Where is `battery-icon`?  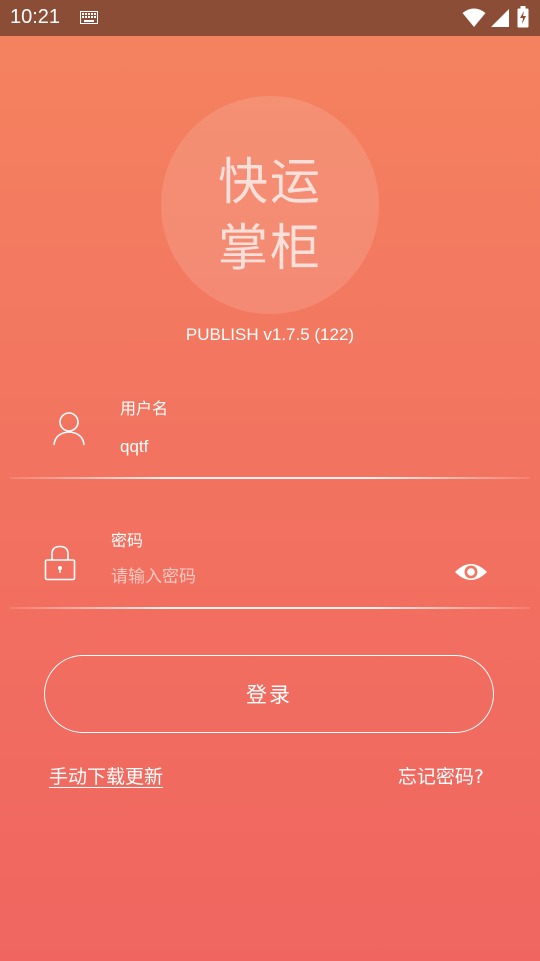
battery-icon is located at coordinates (523, 17).